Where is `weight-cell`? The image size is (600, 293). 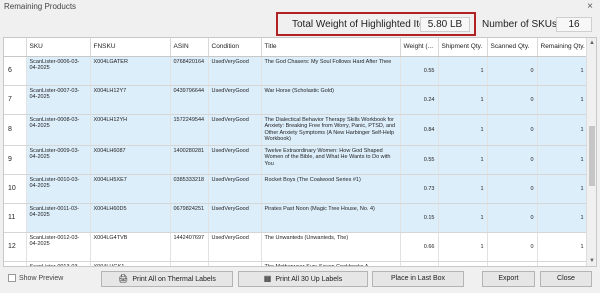 weight-cell is located at coordinates (419, 263).